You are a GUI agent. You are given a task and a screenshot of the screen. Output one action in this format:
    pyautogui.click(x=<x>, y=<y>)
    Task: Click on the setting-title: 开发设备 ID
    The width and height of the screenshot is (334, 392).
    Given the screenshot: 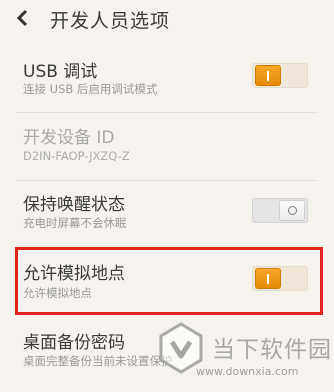 What is the action you would take?
    pyautogui.click(x=69, y=138)
    